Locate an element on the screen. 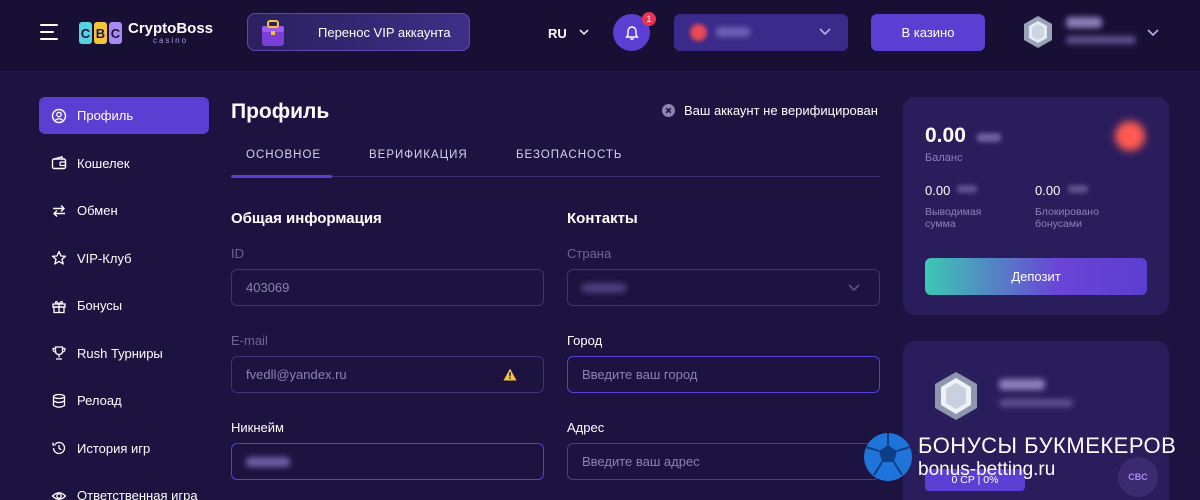 The height and width of the screenshot is (500, 1200). sidebar-item-label: Кошелек is located at coordinates (103, 163).